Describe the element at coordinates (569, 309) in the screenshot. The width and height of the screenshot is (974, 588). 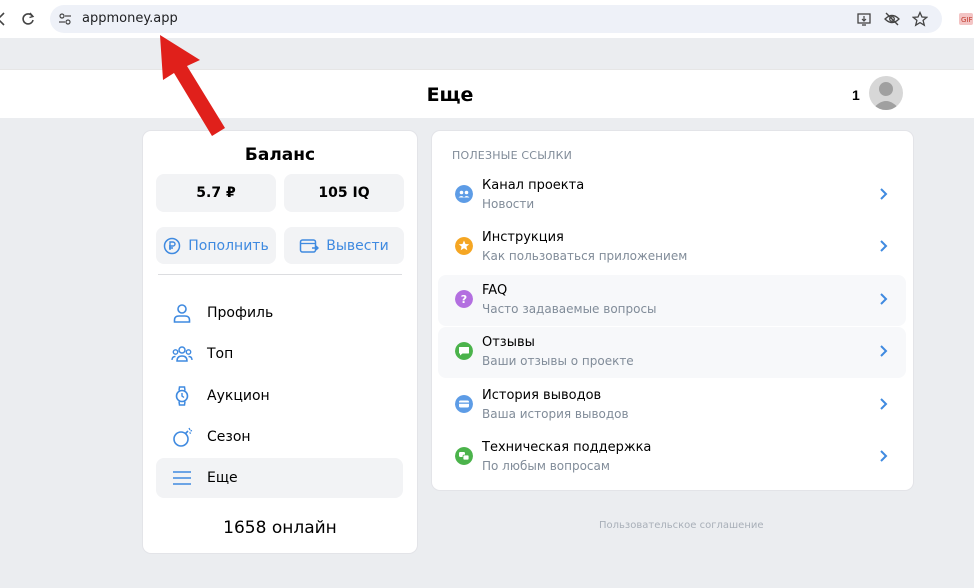
I see `link-subtitle: Часто задаваемые вопросы` at that location.